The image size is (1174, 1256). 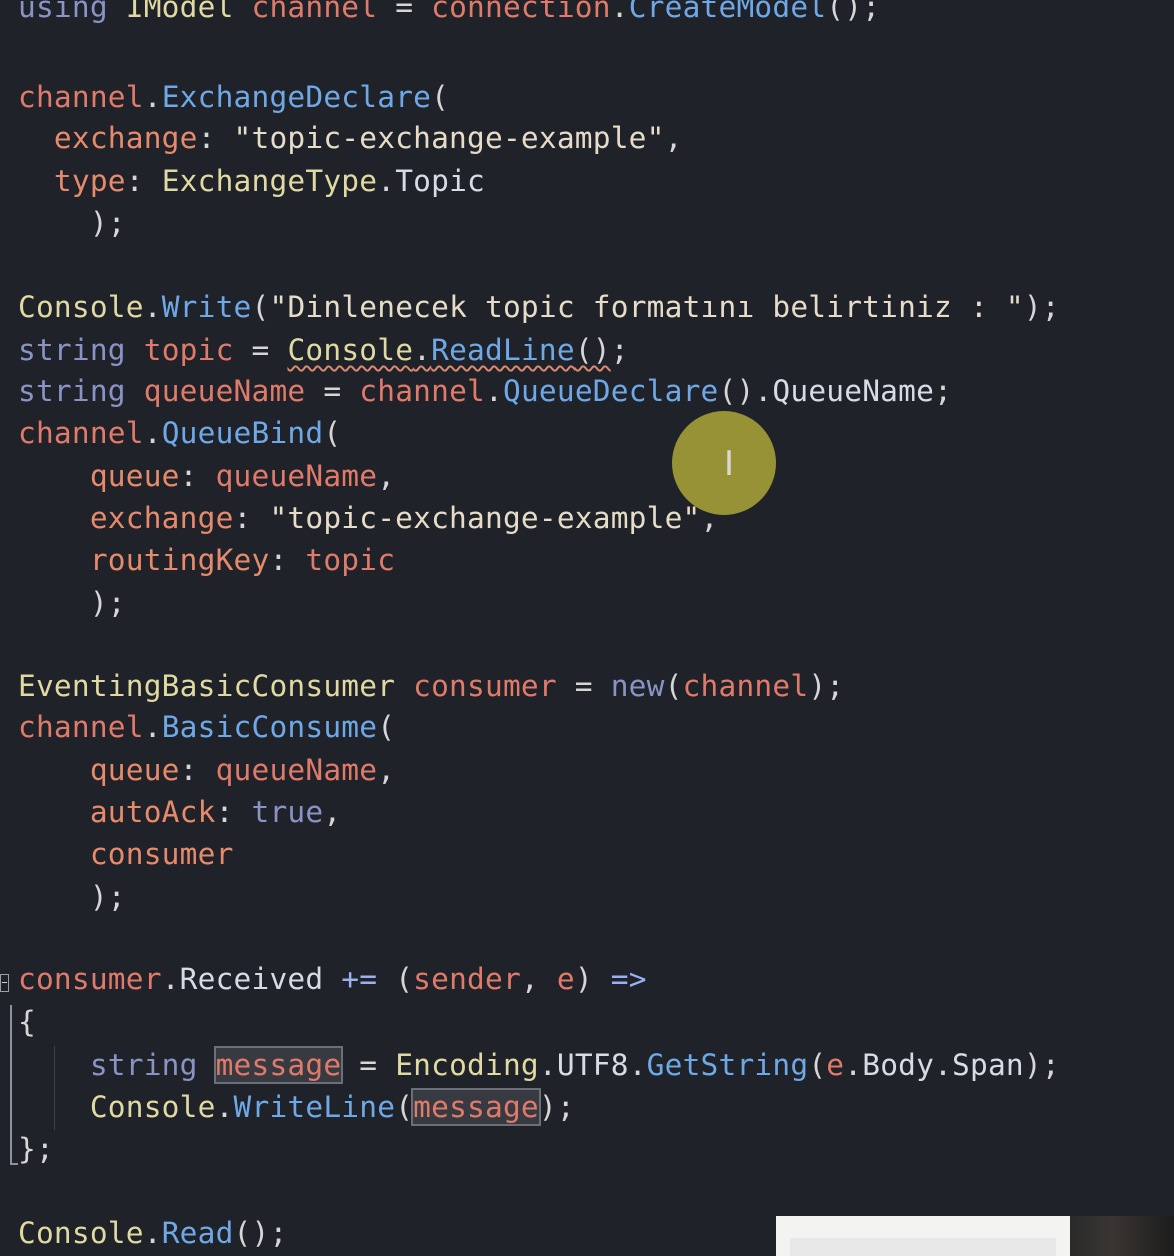 I want to click on code-token: connection, so click(x=521, y=12).